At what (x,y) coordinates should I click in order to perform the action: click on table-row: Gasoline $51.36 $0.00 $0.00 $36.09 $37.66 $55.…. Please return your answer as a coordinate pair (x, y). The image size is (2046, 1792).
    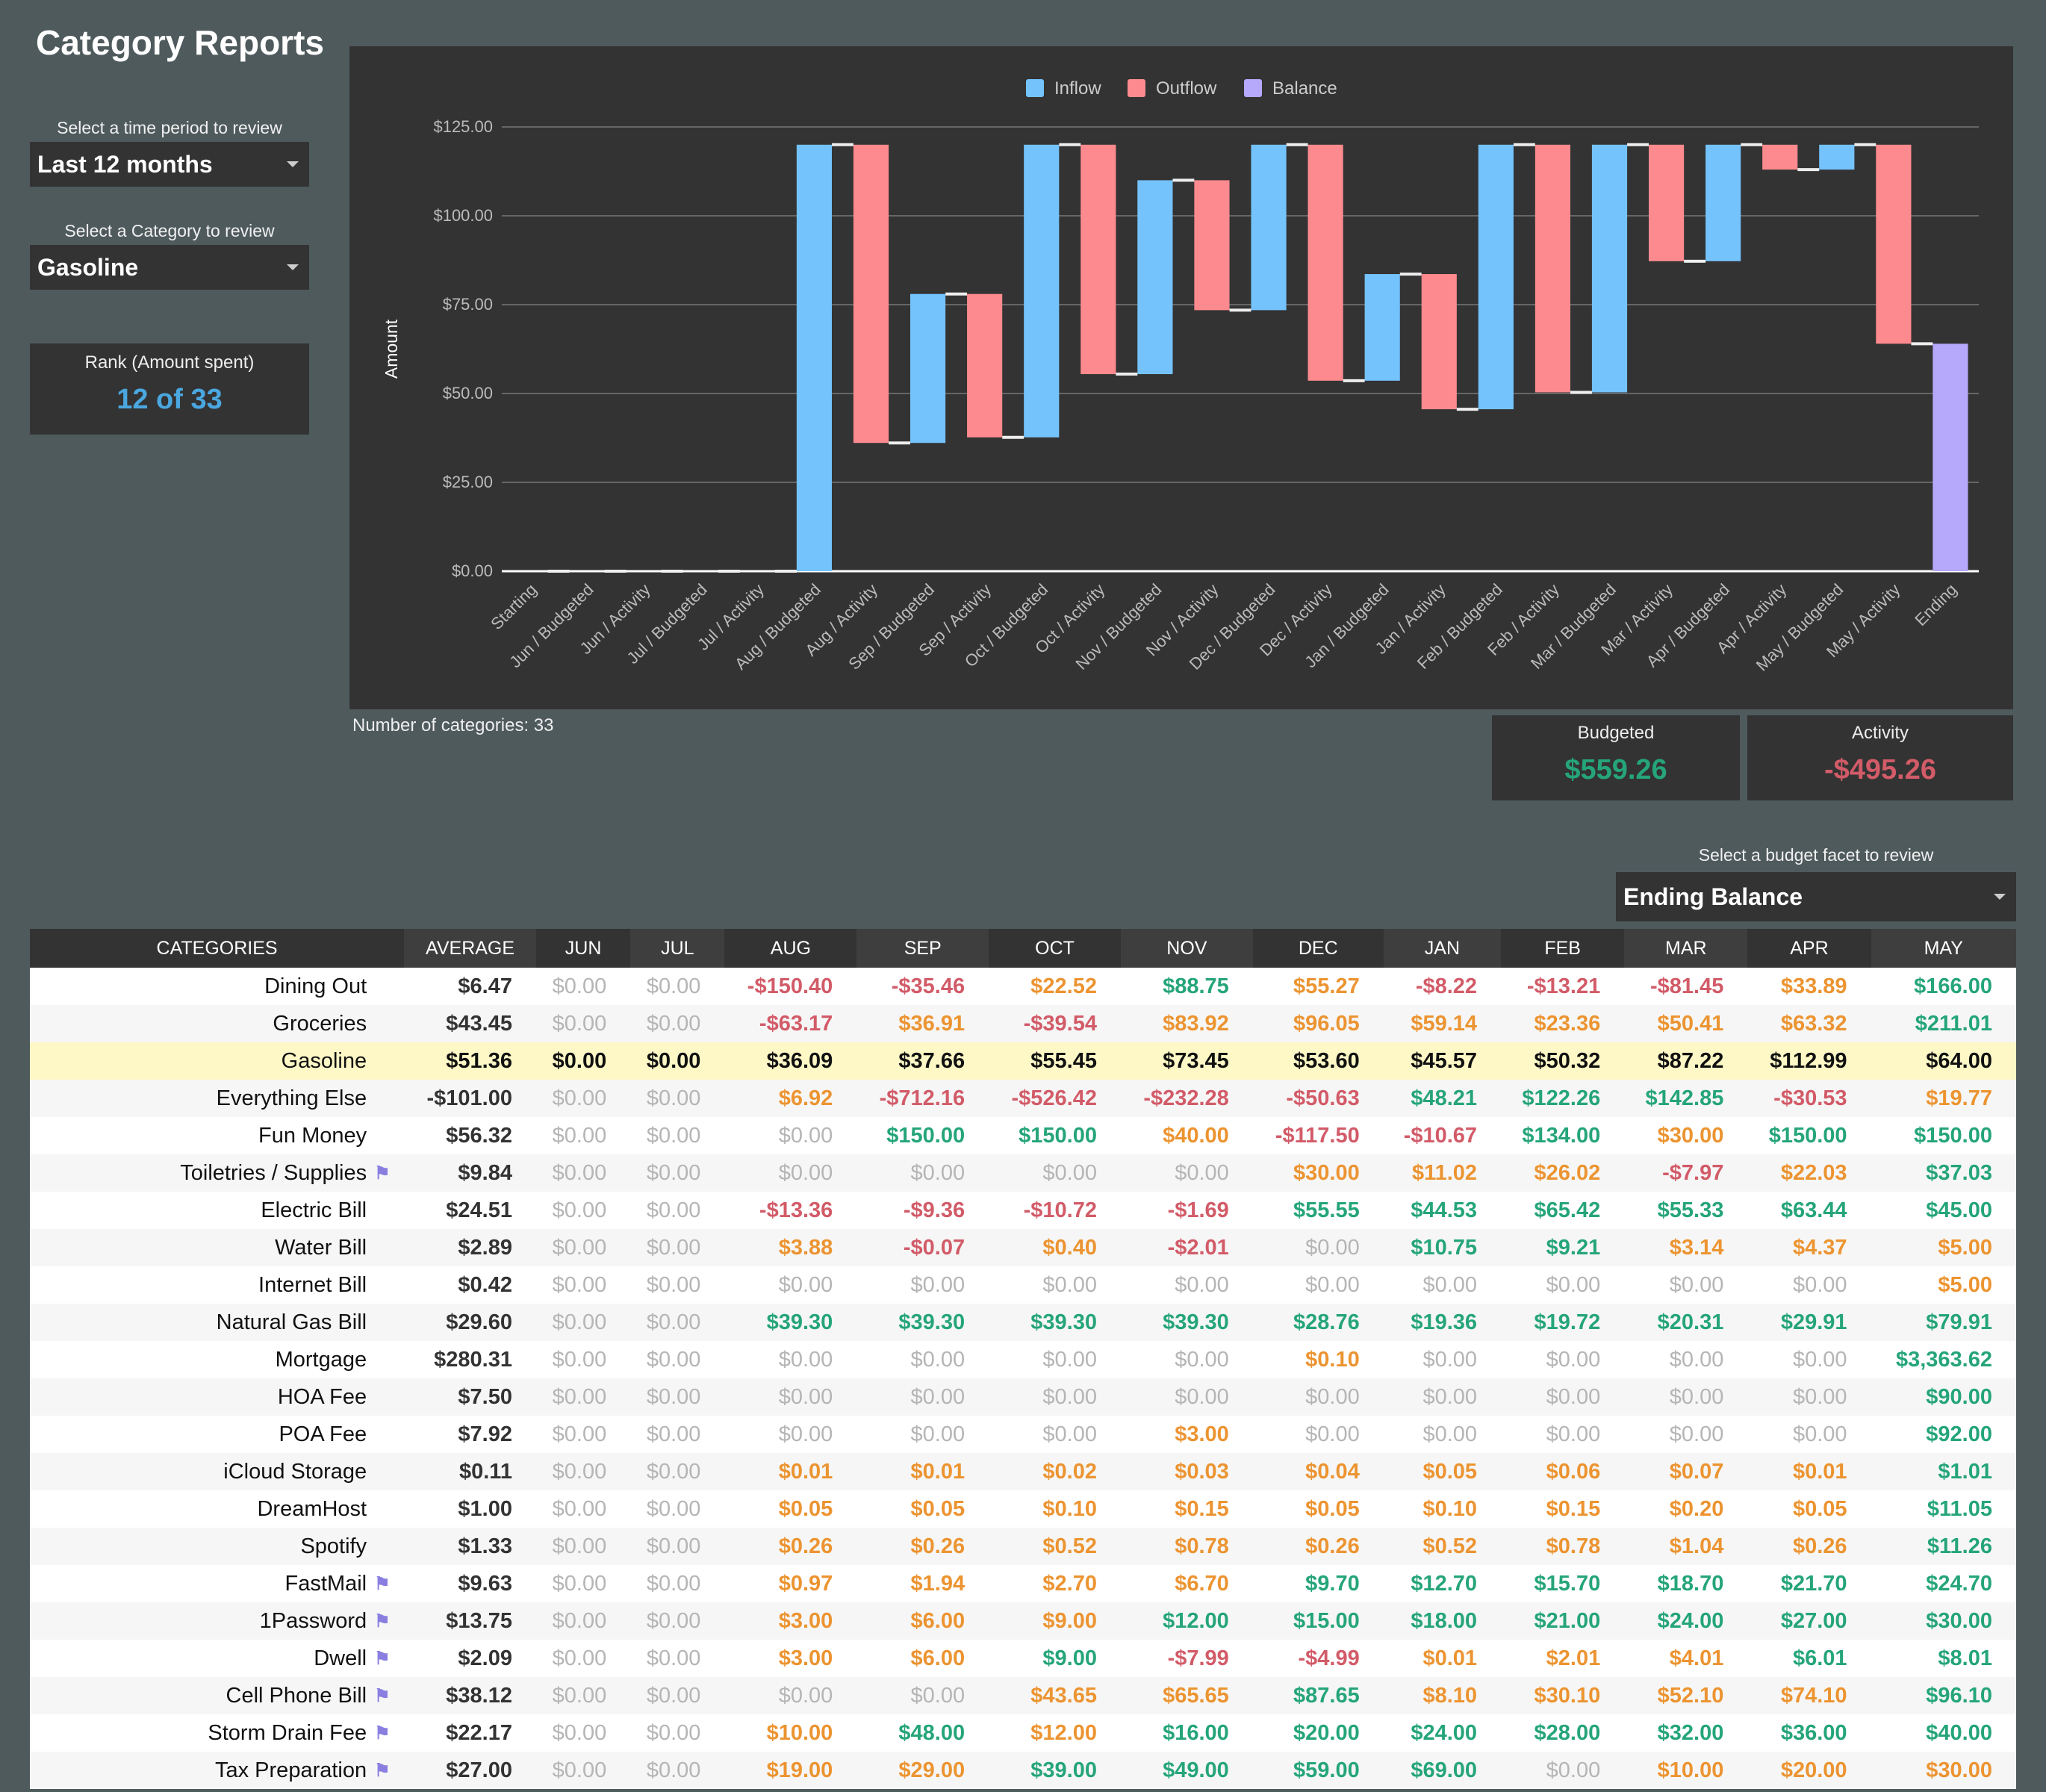
    Looking at the image, I should click on (1023, 1061).